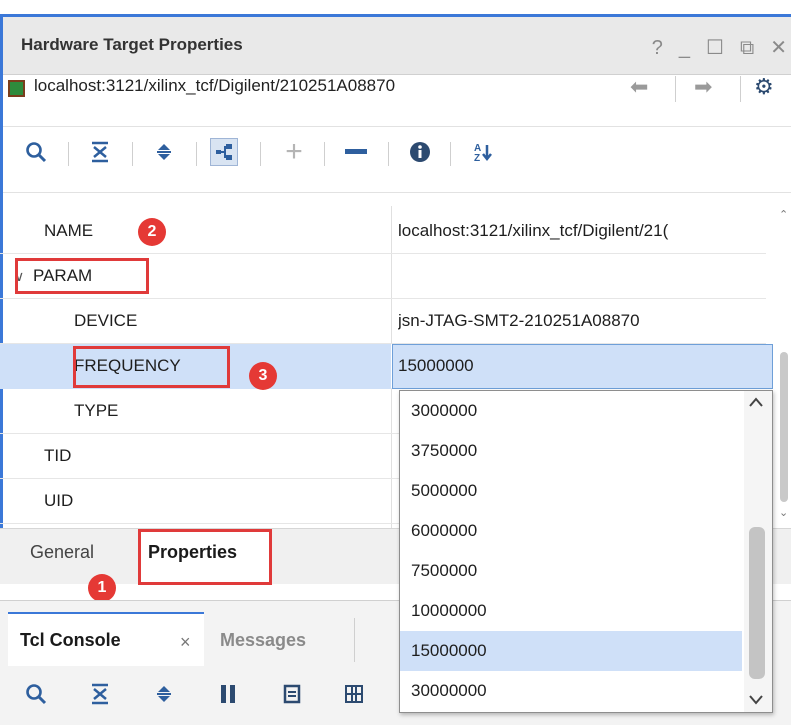 The image size is (791, 725). I want to click on frequency-option: 10000000, so click(571, 611).